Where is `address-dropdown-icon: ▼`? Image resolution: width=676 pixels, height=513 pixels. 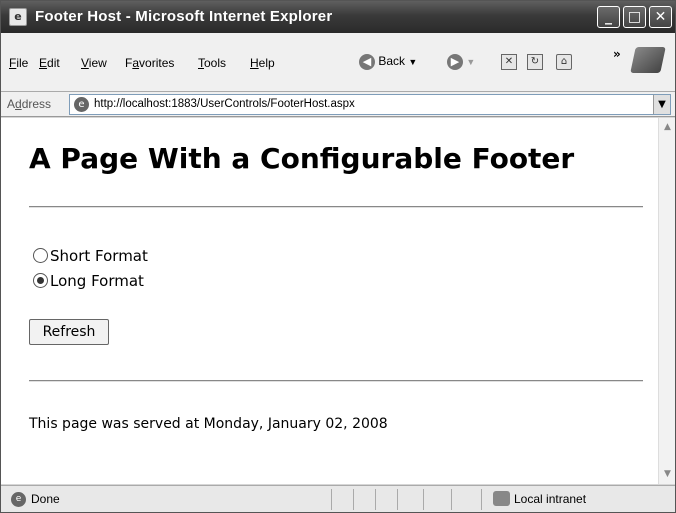
address-dropdown-icon: ▼ is located at coordinates (661, 104).